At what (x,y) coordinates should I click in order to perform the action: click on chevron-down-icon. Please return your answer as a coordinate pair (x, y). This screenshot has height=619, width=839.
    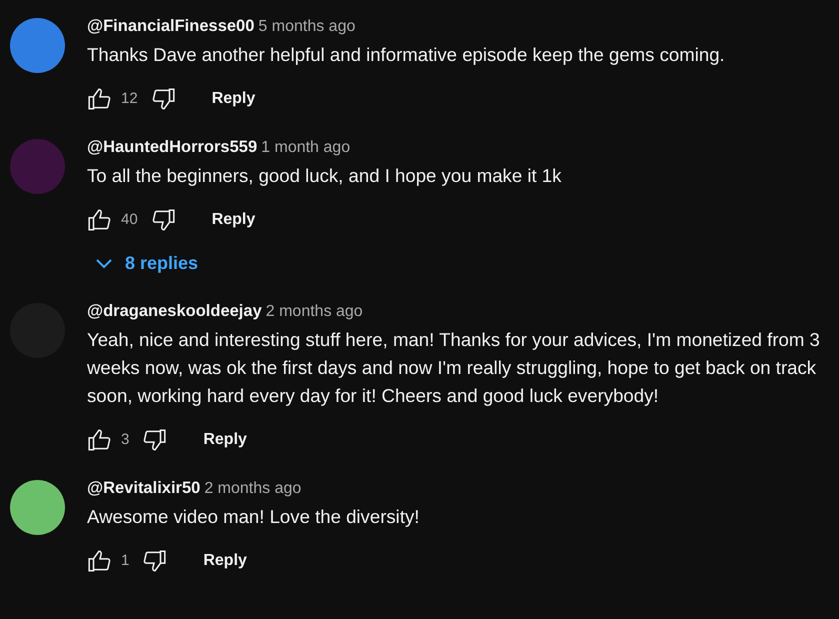
    Looking at the image, I should click on (104, 264).